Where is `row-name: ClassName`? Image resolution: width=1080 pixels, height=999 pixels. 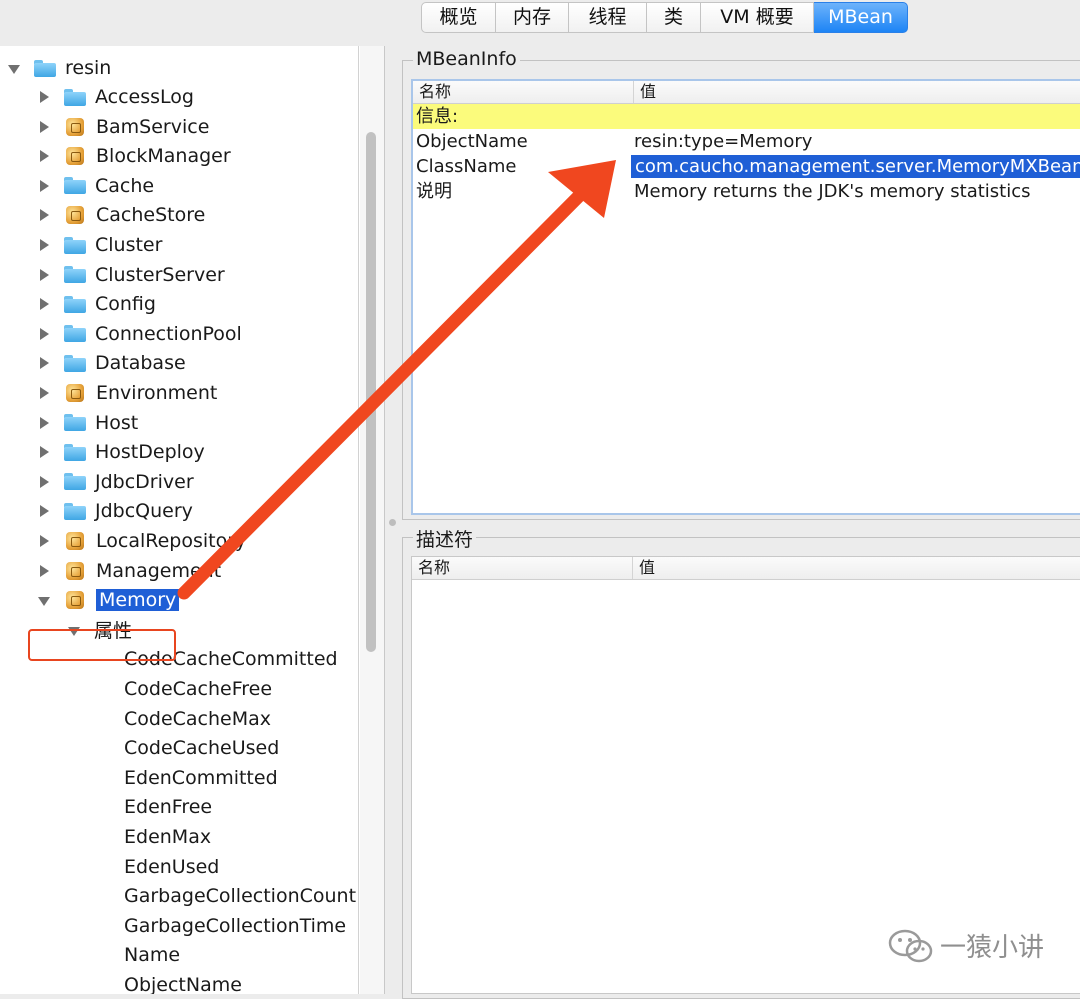 row-name: ClassName is located at coordinates (466, 166).